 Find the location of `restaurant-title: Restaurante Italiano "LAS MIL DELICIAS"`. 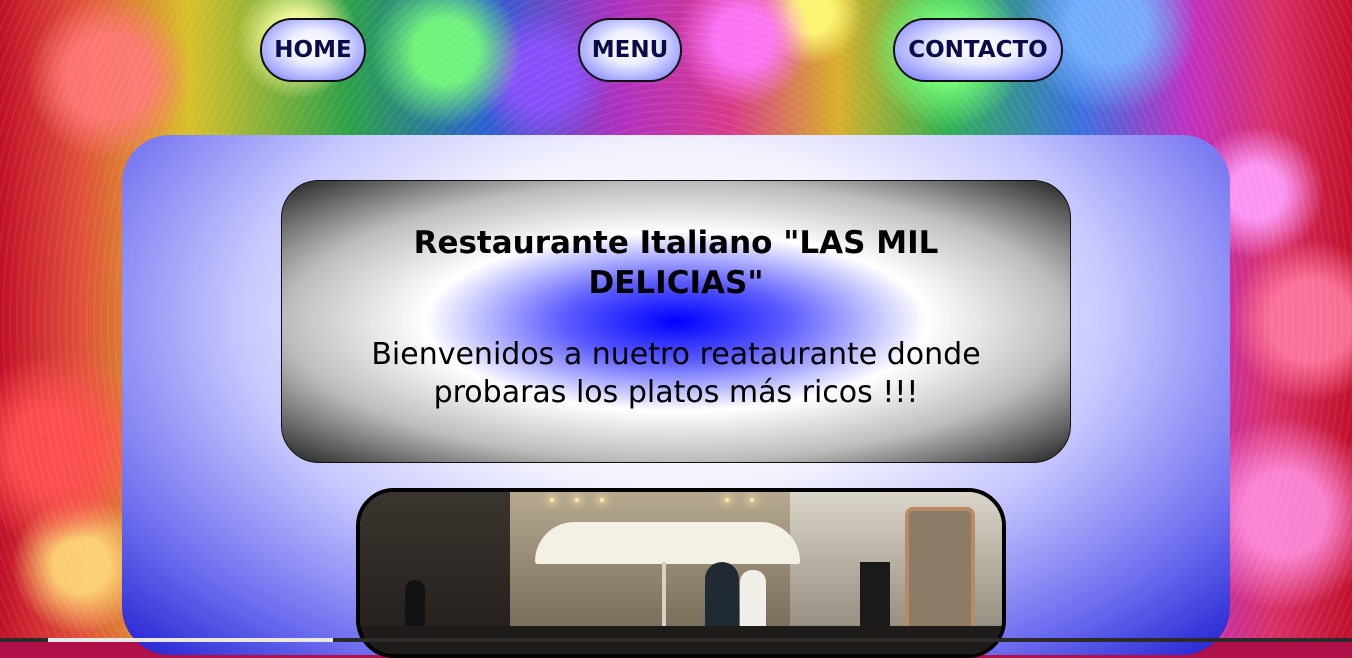

restaurant-title: Restaurante Italiano "LAS MIL DELICIAS" is located at coordinates (676, 263).